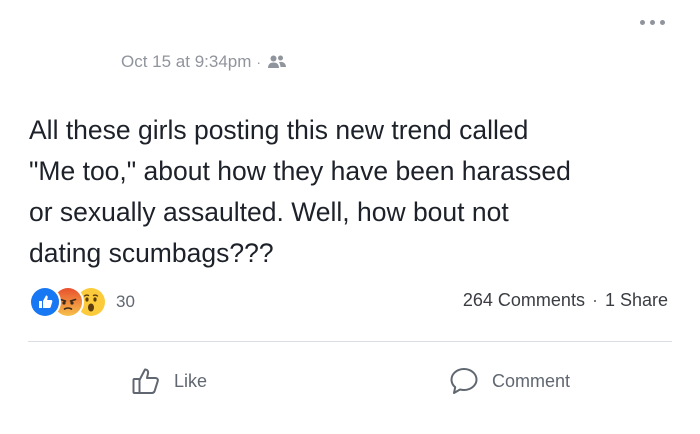  Describe the element at coordinates (277, 62) in the screenshot. I see `friends-icon` at that location.